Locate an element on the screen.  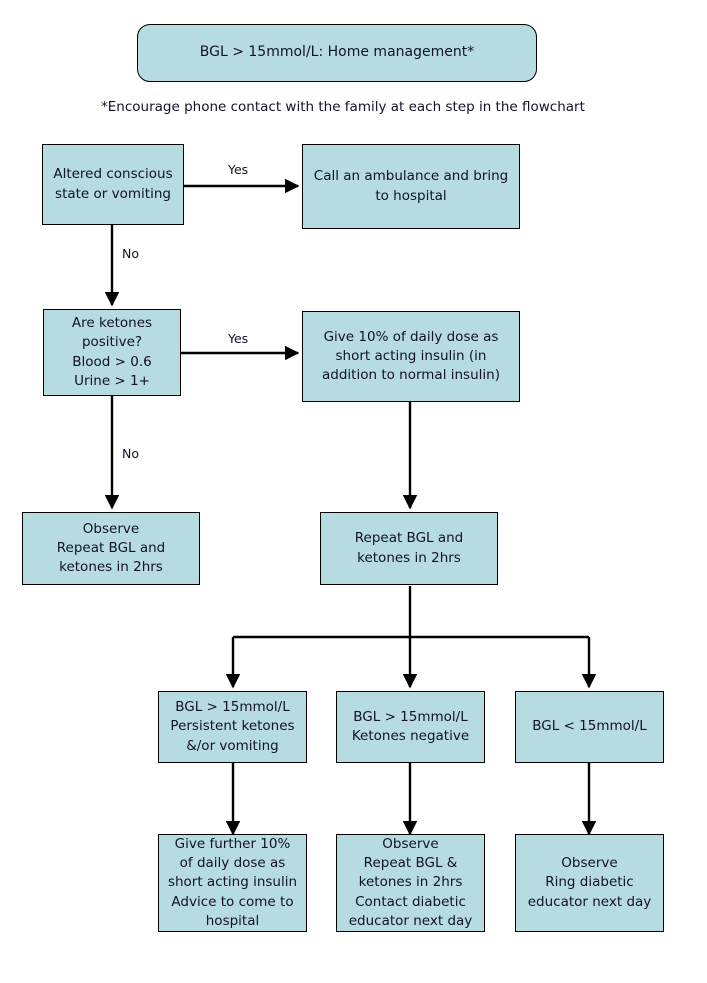
node-repeat-bgl-ketones: Repeat BGL and ketones in 2hrs is located at coordinates (409, 548).